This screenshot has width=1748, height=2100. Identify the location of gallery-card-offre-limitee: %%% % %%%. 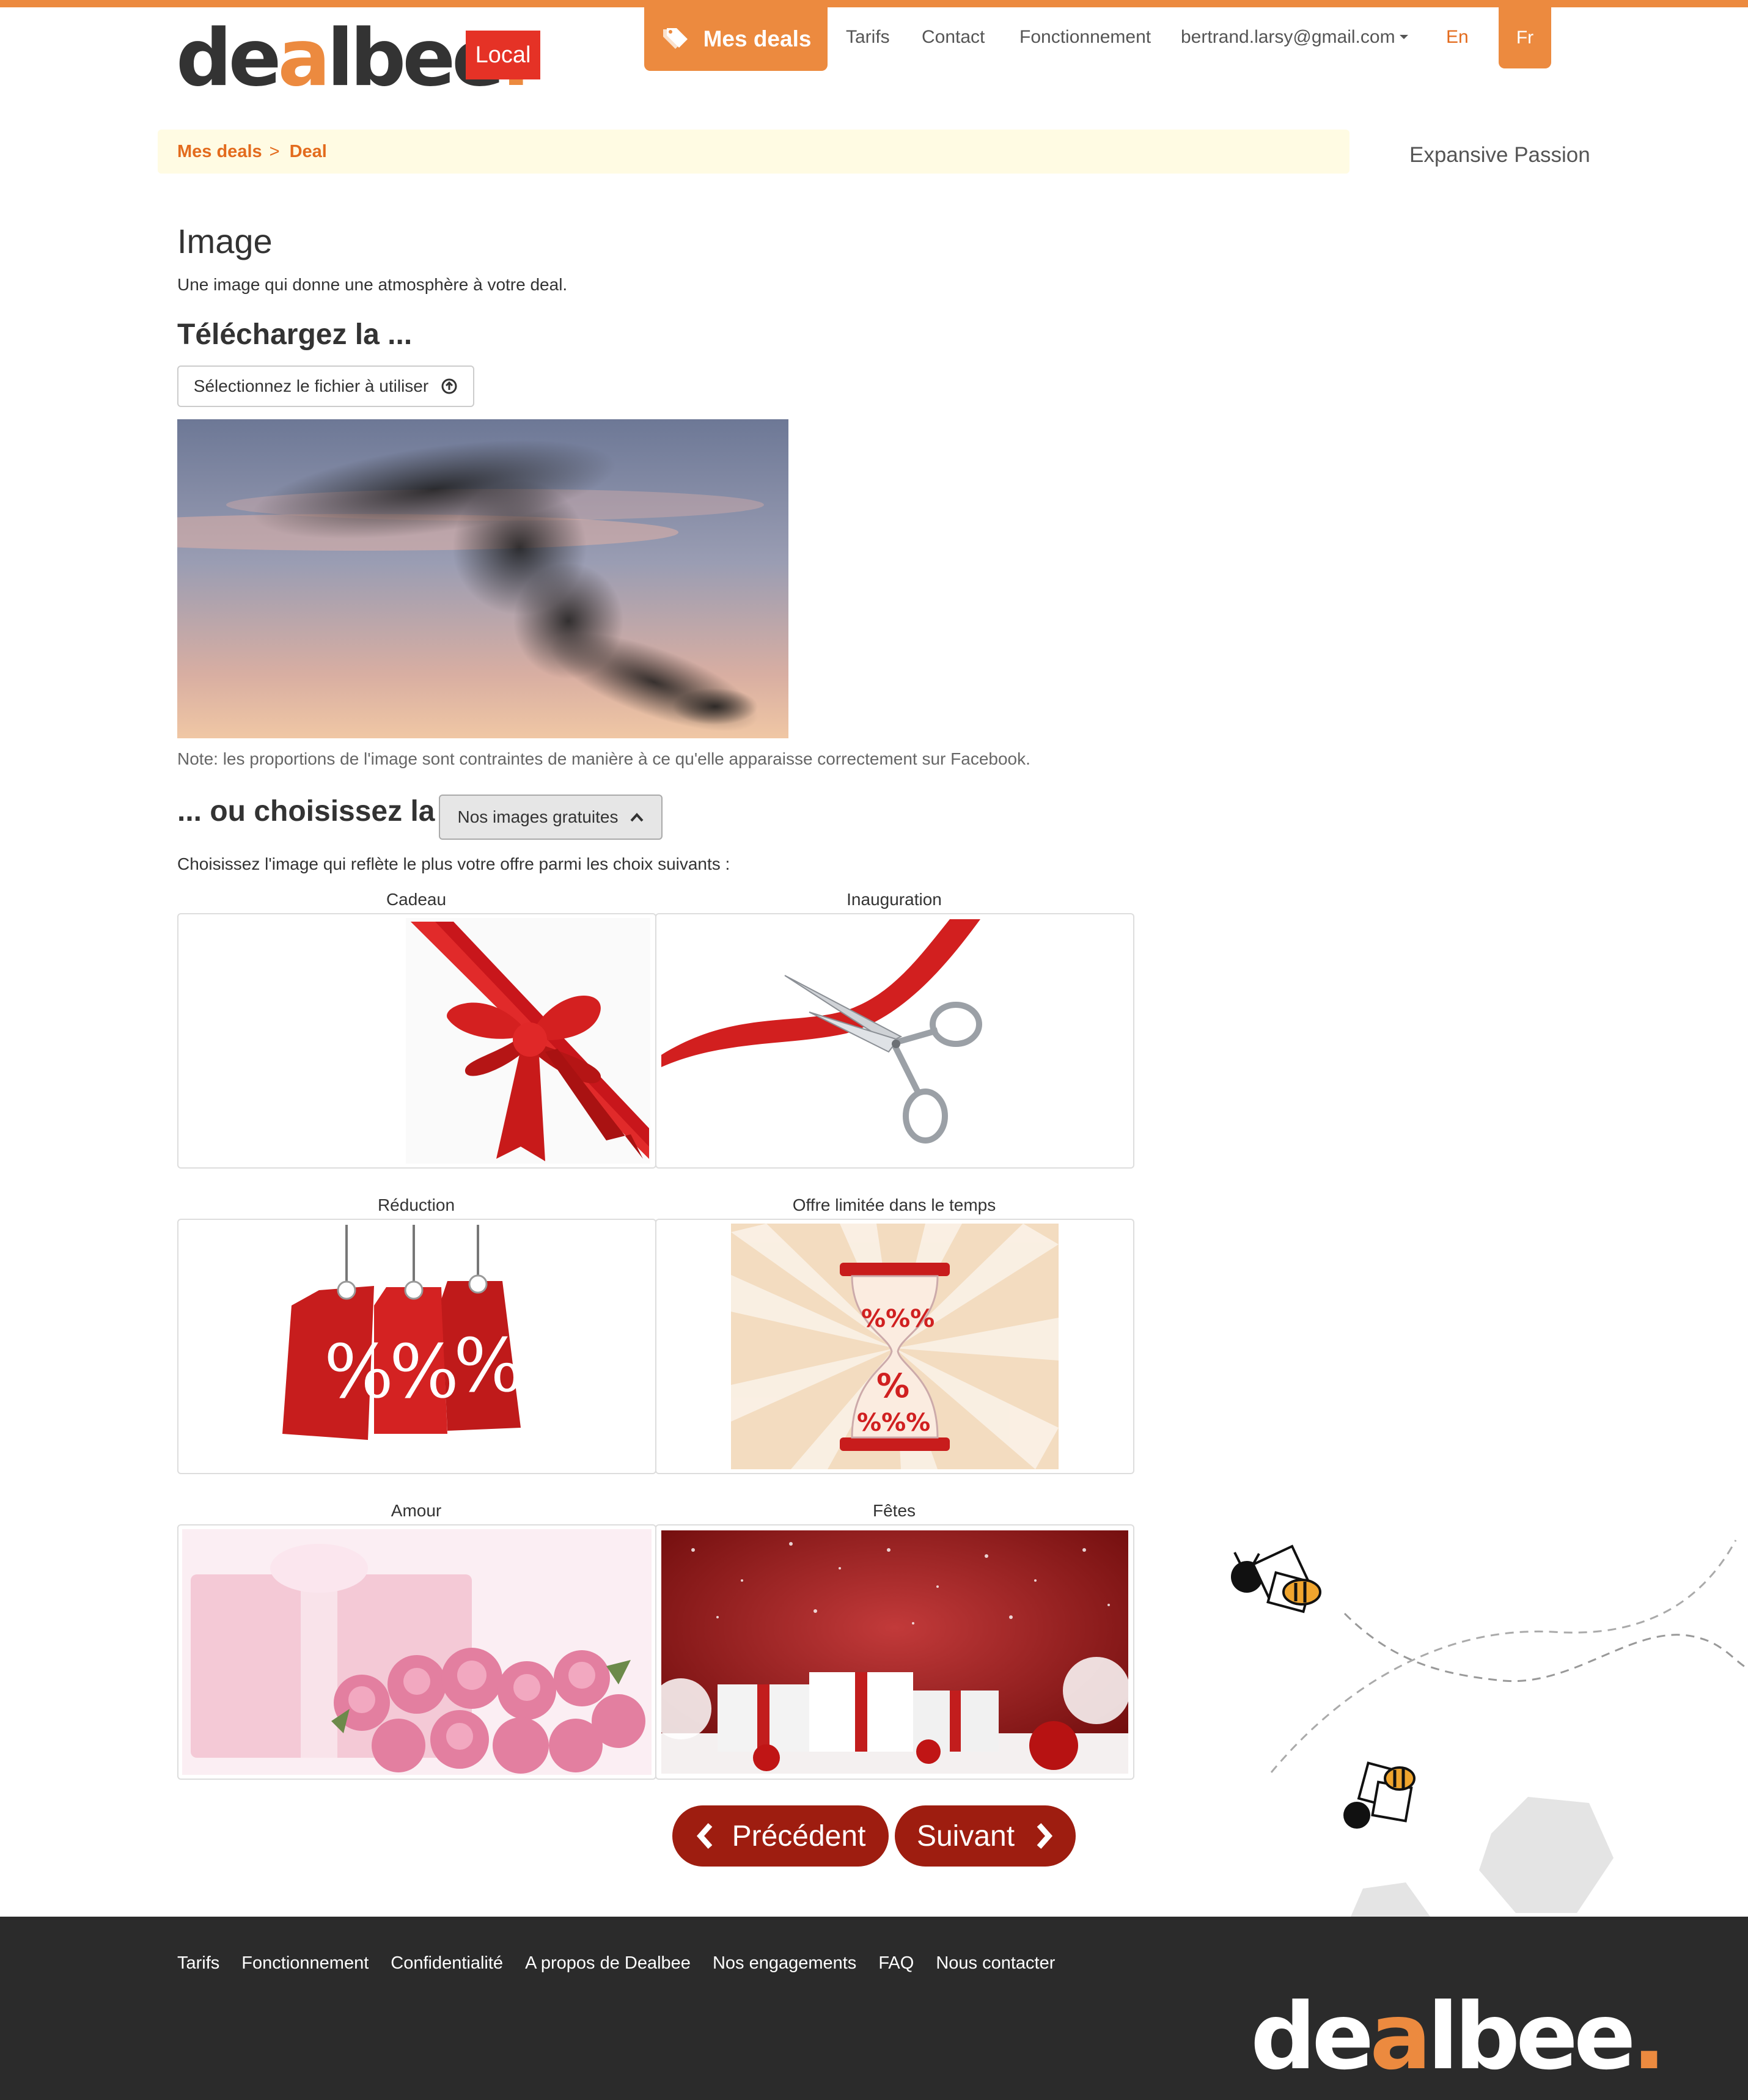
(894, 1346).